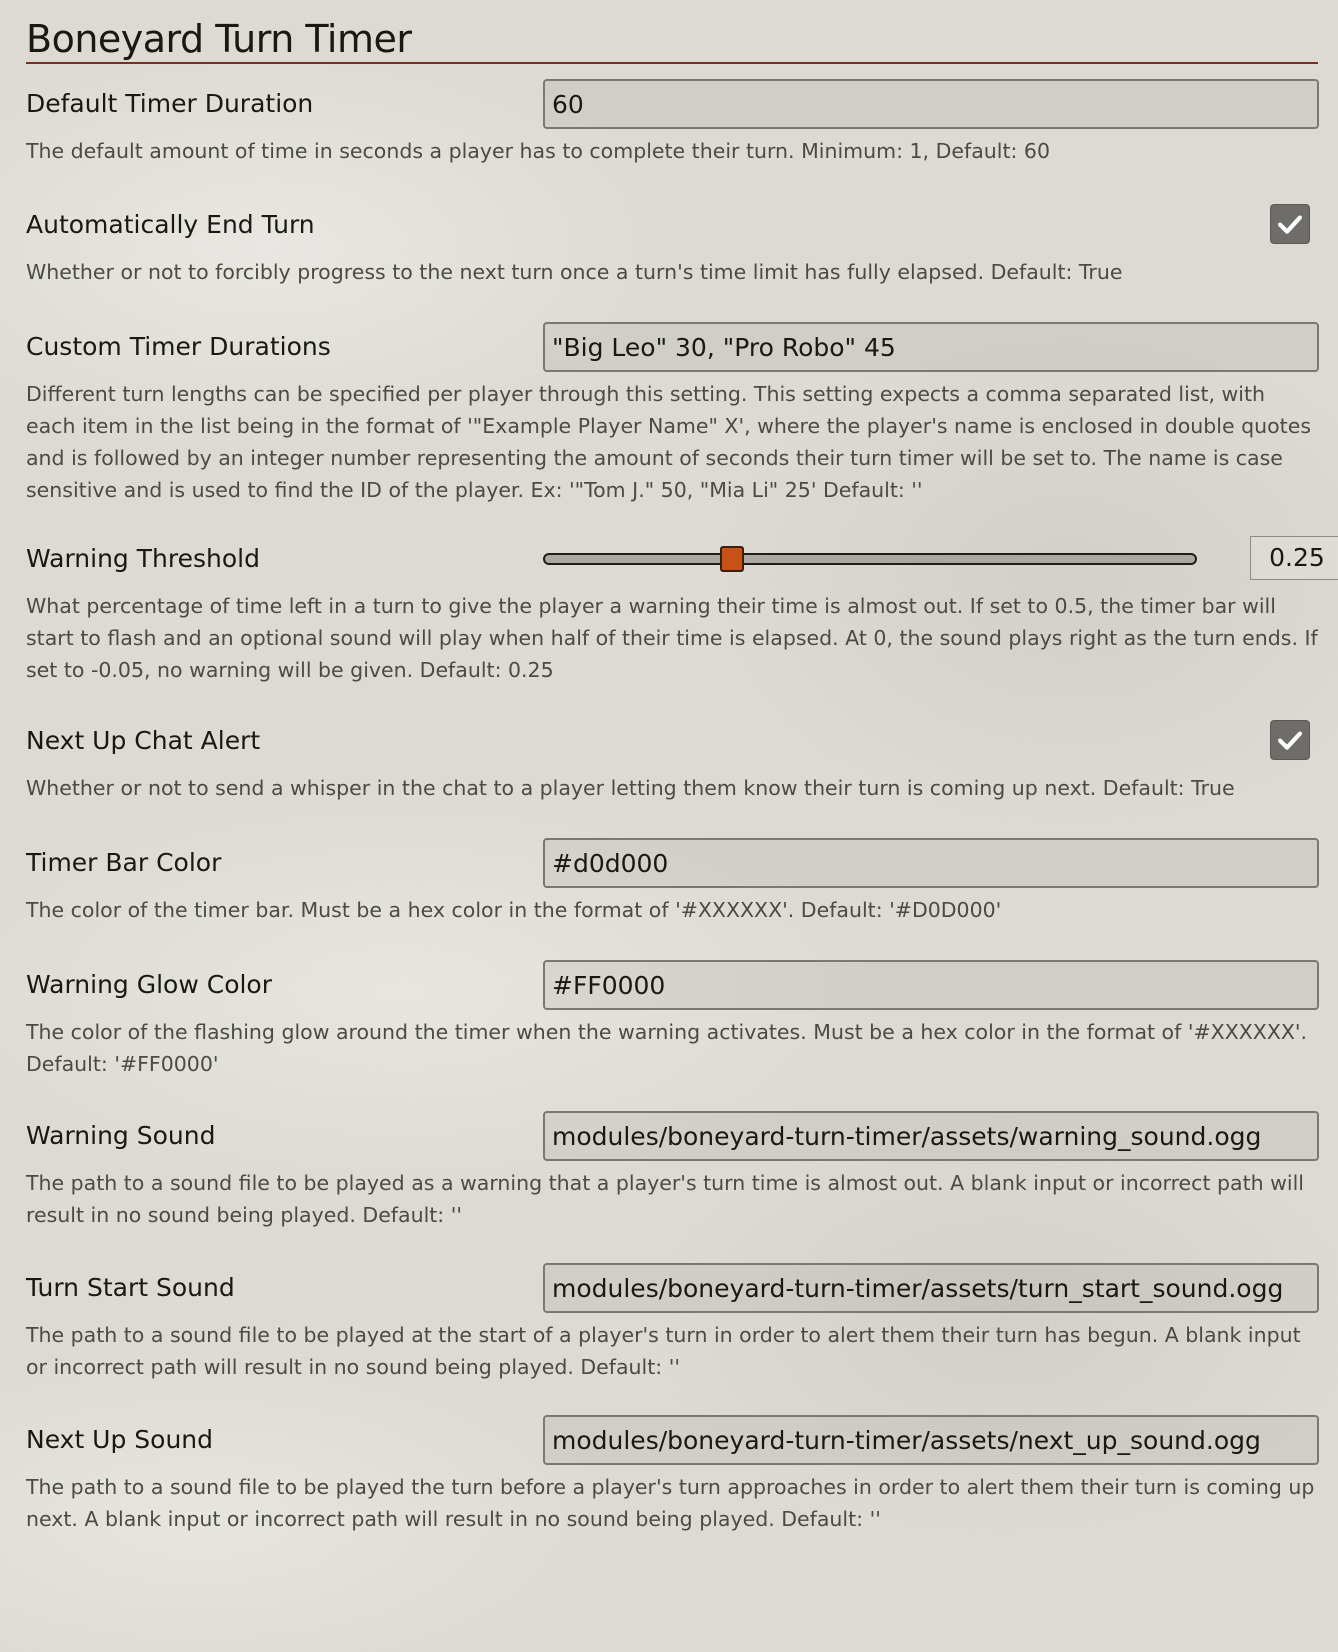  What do you see at coordinates (931, 985) in the screenshot?
I see `warning-glow-color-input` at bounding box center [931, 985].